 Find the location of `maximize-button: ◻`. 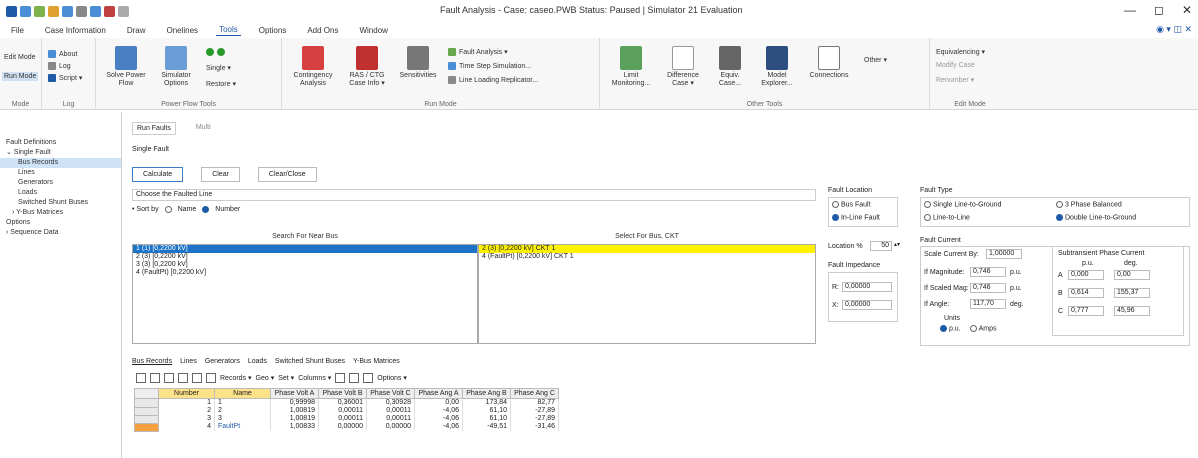

maximize-button: ◻ is located at coordinates (1159, 10).